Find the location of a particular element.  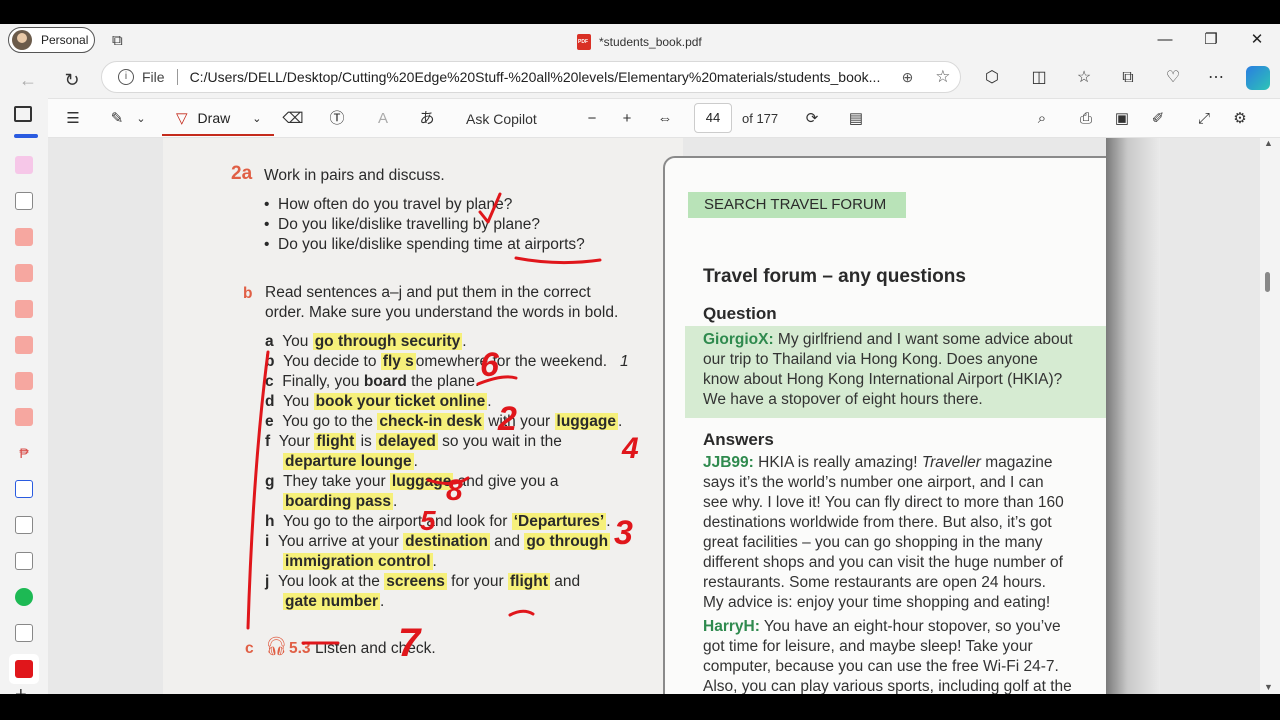

highlight-dropdown-icon: ⌄ is located at coordinates (141, 119).